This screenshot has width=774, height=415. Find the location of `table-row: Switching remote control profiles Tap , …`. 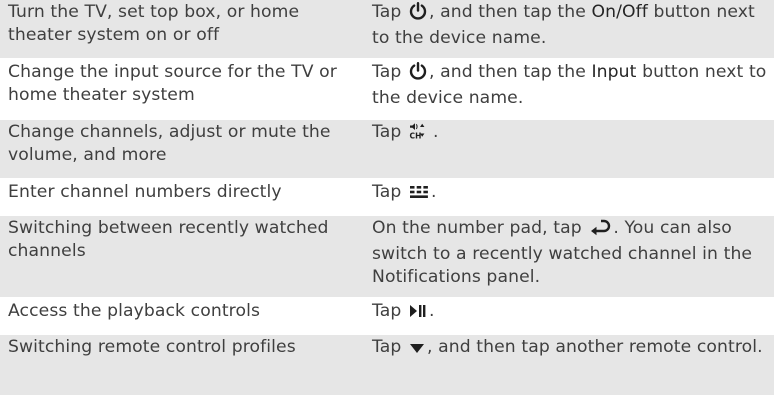

table-row: Switching remote control profiles Tap , … is located at coordinates (387, 365).